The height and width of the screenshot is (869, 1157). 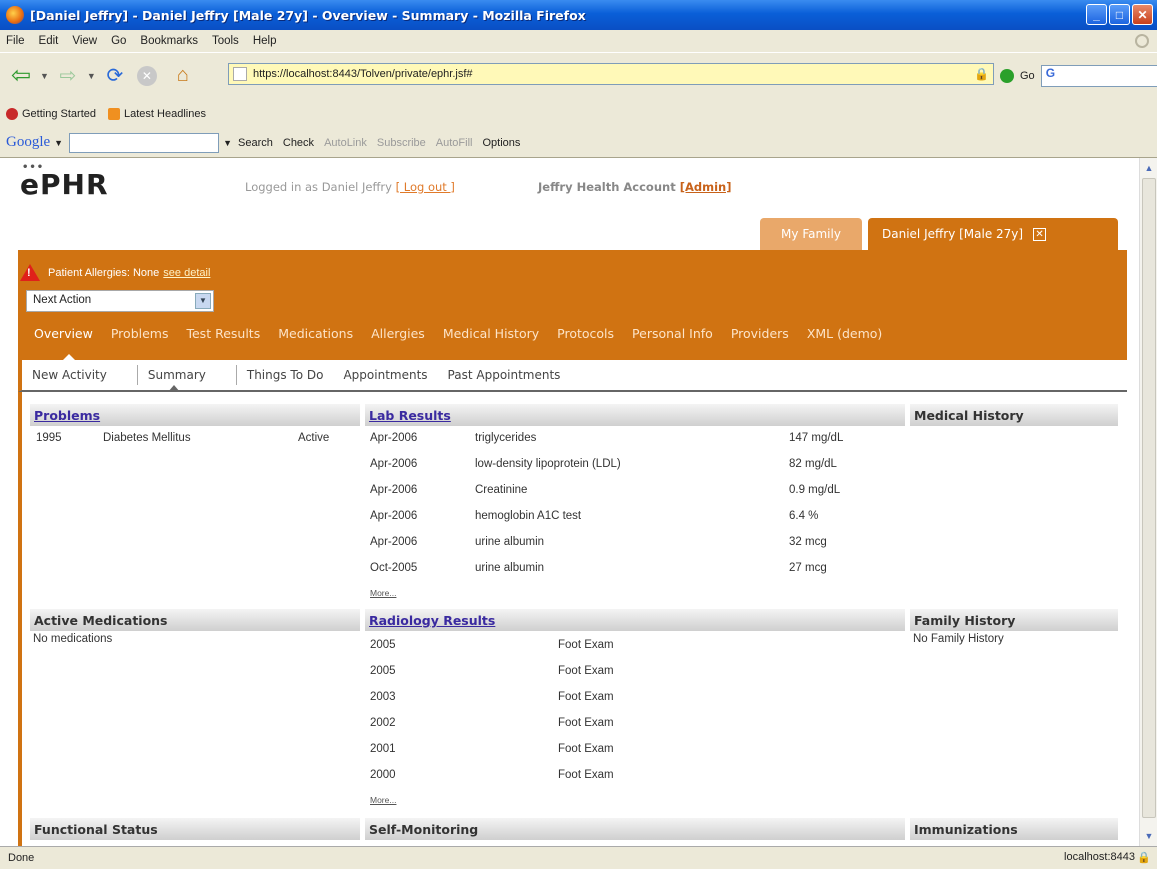 What do you see at coordinates (147, 438) in the screenshot?
I see `problem-name: Diabetes Mellitus` at bounding box center [147, 438].